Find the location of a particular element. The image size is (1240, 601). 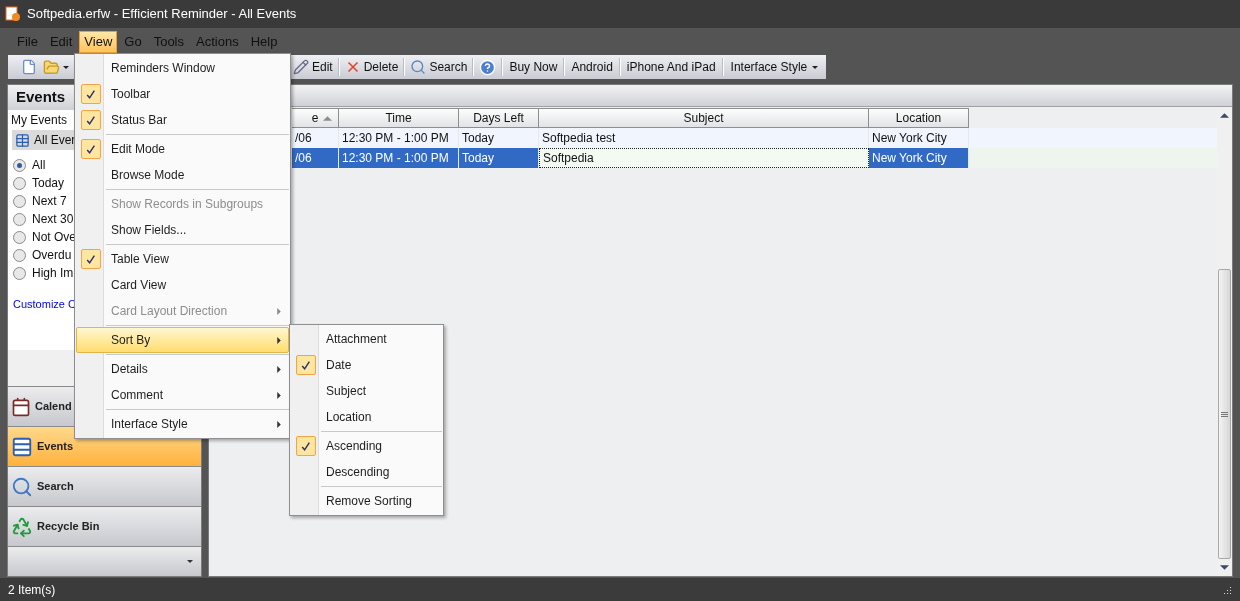

table-cell: Today is located at coordinates (499, 158).